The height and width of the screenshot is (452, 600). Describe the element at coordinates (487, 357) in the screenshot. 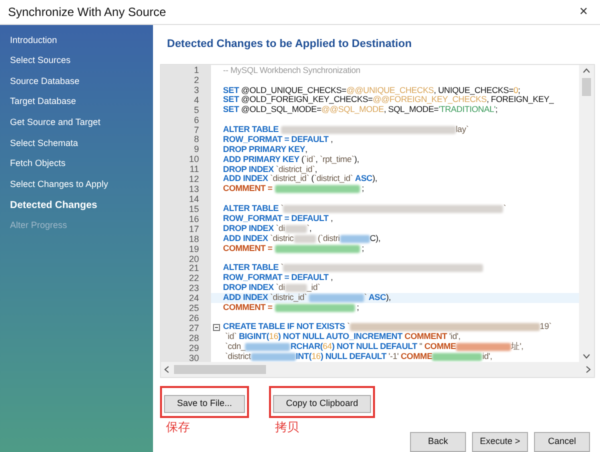

I see `code-text: id',` at that location.